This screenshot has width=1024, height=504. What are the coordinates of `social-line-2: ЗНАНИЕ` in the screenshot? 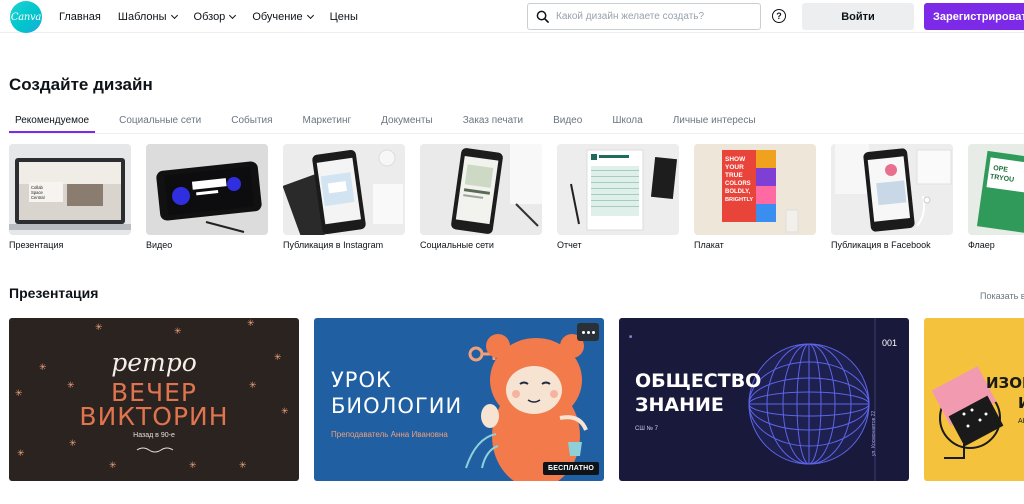 It's located at (679, 405).